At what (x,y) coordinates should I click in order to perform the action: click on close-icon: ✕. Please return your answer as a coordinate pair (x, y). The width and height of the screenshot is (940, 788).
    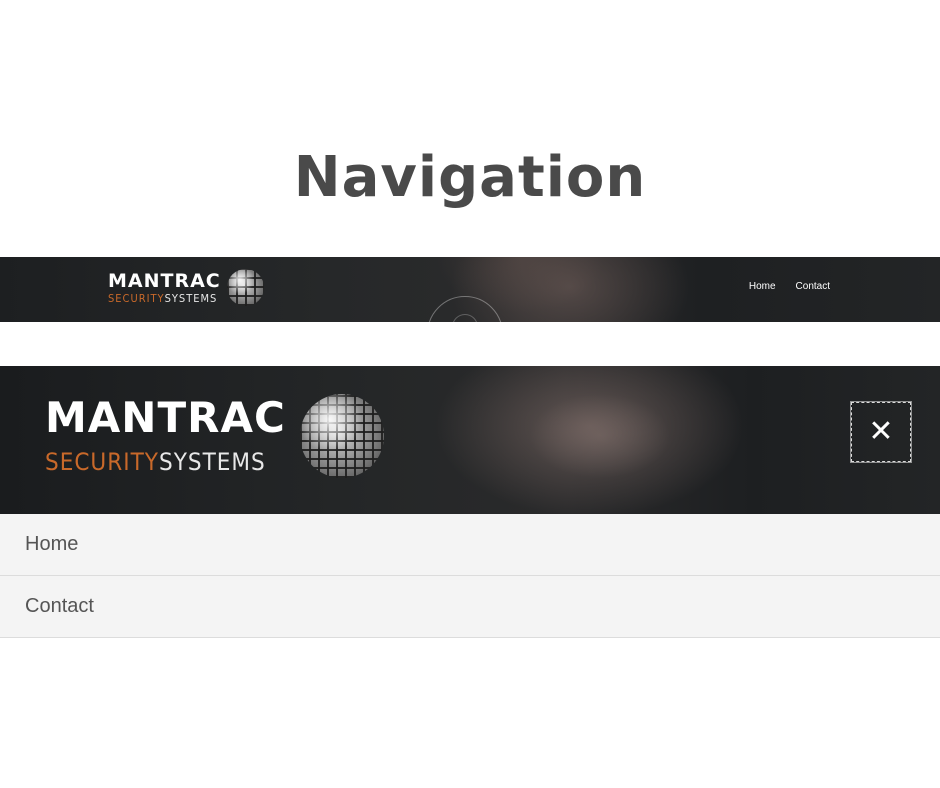
    Looking at the image, I should click on (881, 431).